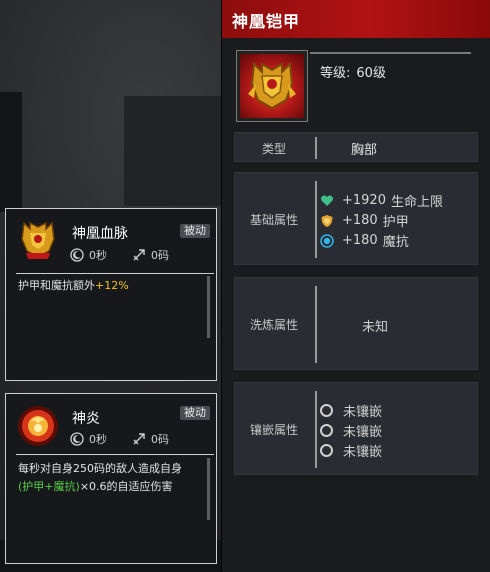  I want to click on stat-health: +1920 生命上限, so click(381, 200).